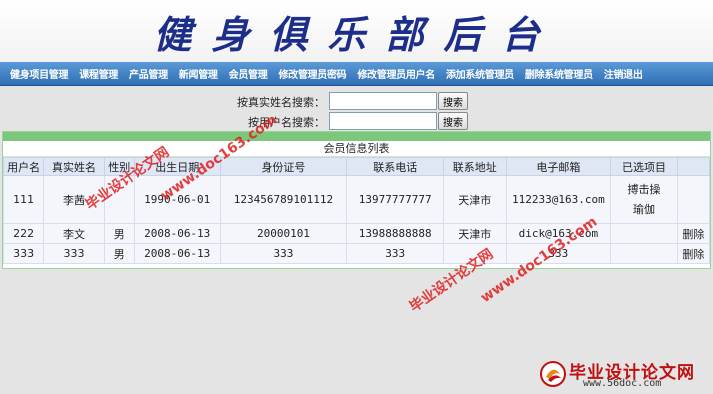  Describe the element at coordinates (624, 374) in the screenshot. I see `footer-logo: 毕业设计论文网 www.56doc.com` at that location.